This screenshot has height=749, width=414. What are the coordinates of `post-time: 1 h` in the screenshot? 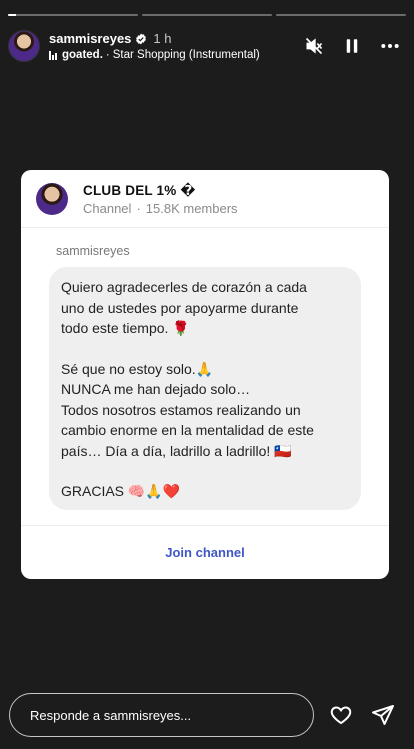 It's located at (162, 38).